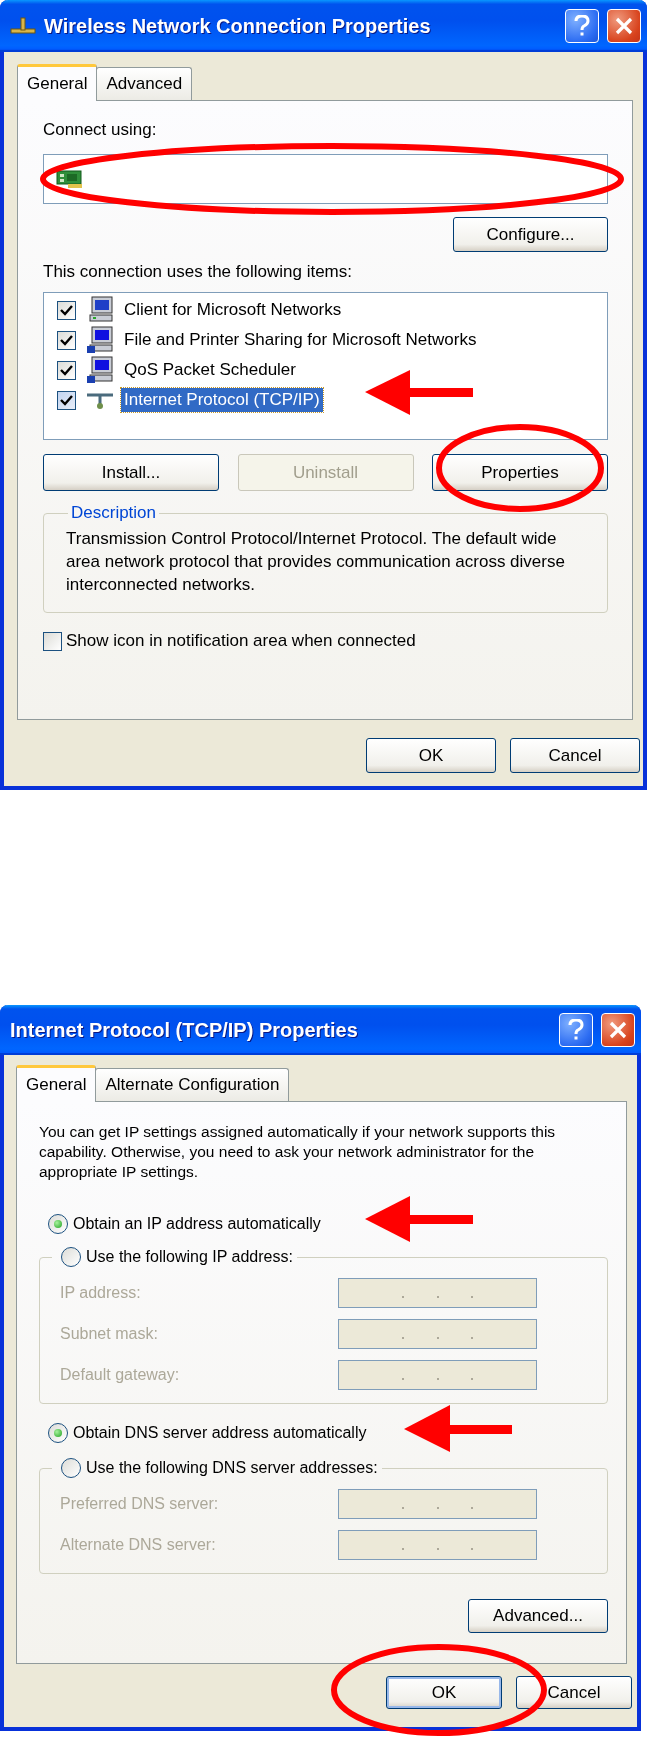 The width and height of the screenshot is (647, 1738). Describe the element at coordinates (233, 310) in the screenshot. I see `list-item: Client for Microsoft Networks` at that location.